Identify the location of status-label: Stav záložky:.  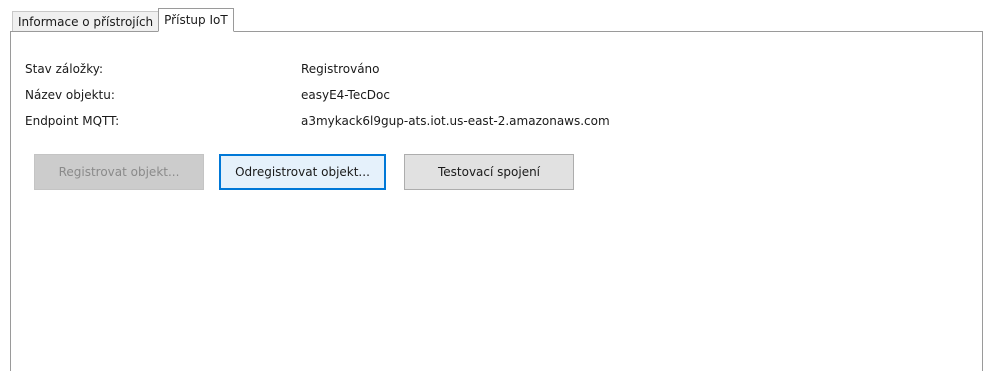
(64, 69).